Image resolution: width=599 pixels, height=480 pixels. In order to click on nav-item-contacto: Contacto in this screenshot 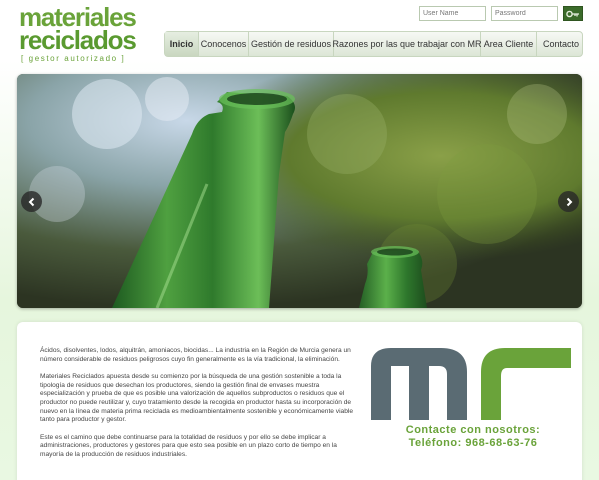, I will do `click(561, 44)`.